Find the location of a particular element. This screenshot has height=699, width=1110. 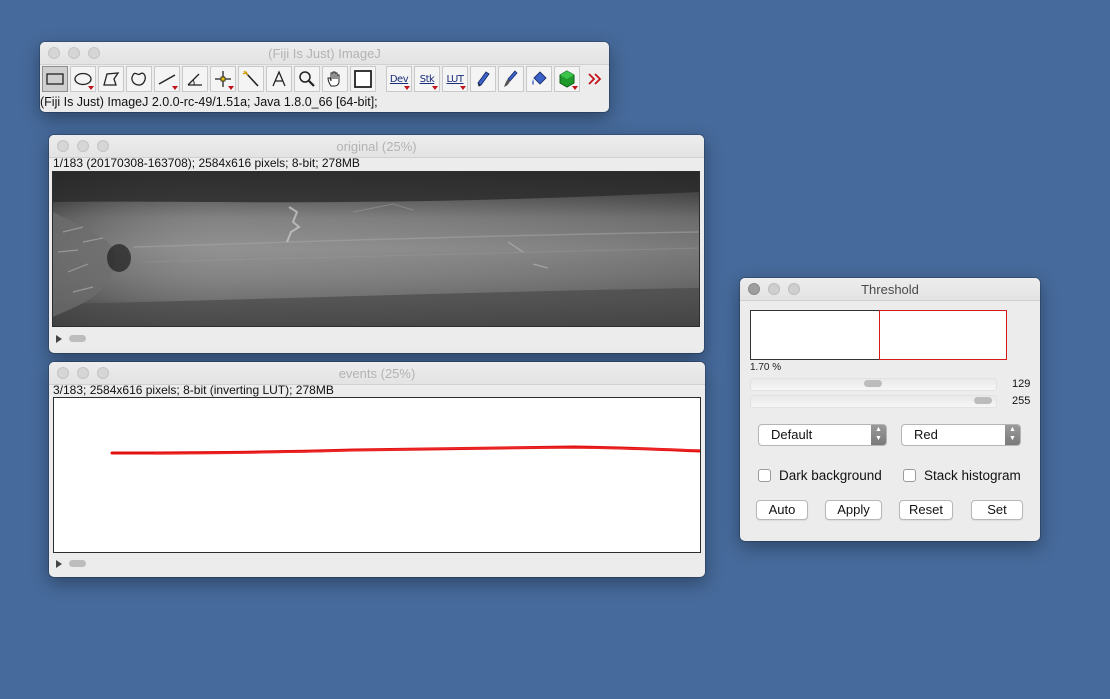

dark-background-checkbox: Dark background is located at coordinates (820, 475).